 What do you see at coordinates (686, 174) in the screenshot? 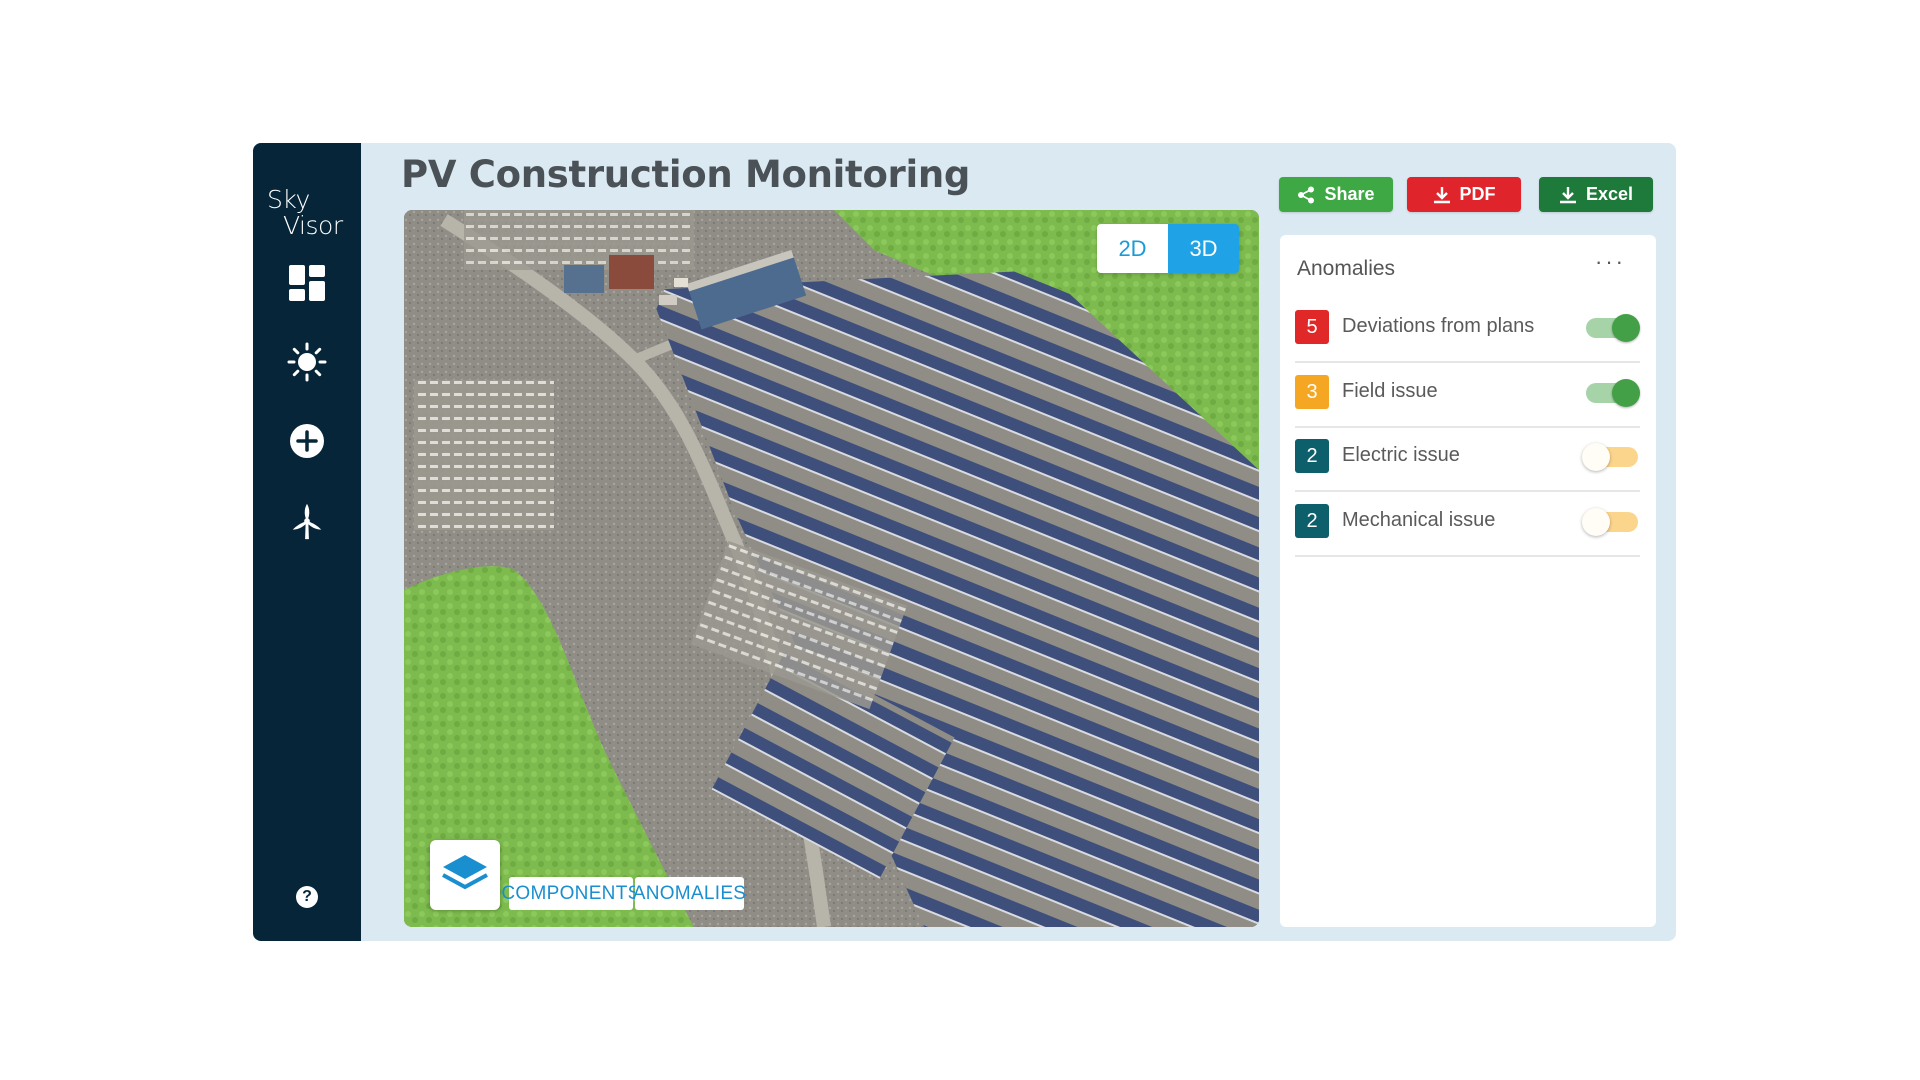
I see `page-title: PV Construction Monitoring` at bounding box center [686, 174].